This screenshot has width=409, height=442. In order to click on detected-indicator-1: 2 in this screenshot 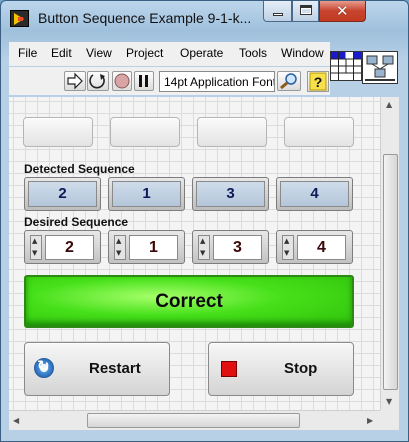, I will do `click(62, 194)`.